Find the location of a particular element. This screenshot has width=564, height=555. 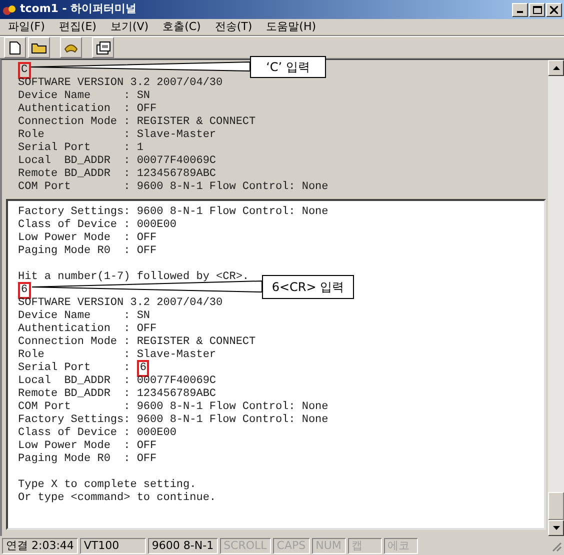

callout: ‘C’ 입력 is located at coordinates (288, 67).